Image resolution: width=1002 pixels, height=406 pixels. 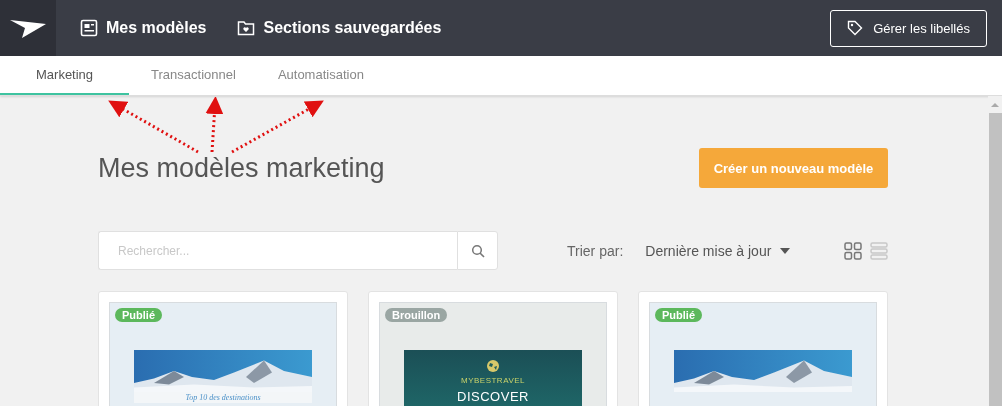 What do you see at coordinates (193, 75) in the screenshot?
I see `tab: Transactionnel` at bounding box center [193, 75].